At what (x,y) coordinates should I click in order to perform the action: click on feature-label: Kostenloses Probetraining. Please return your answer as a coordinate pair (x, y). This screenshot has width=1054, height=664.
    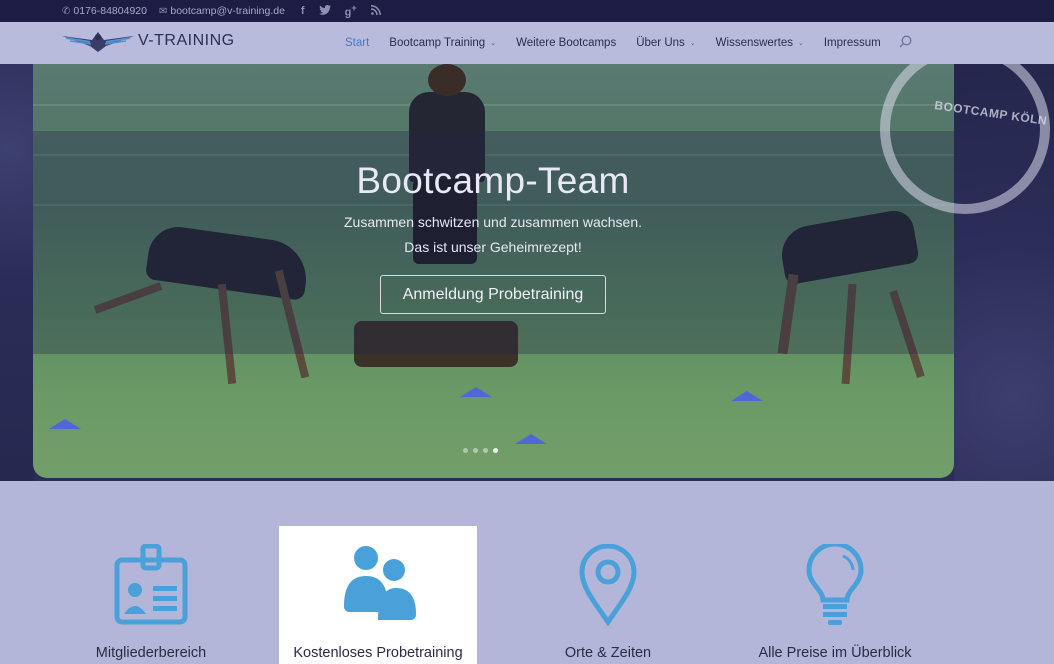
    Looking at the image, I should click on (378, 653).